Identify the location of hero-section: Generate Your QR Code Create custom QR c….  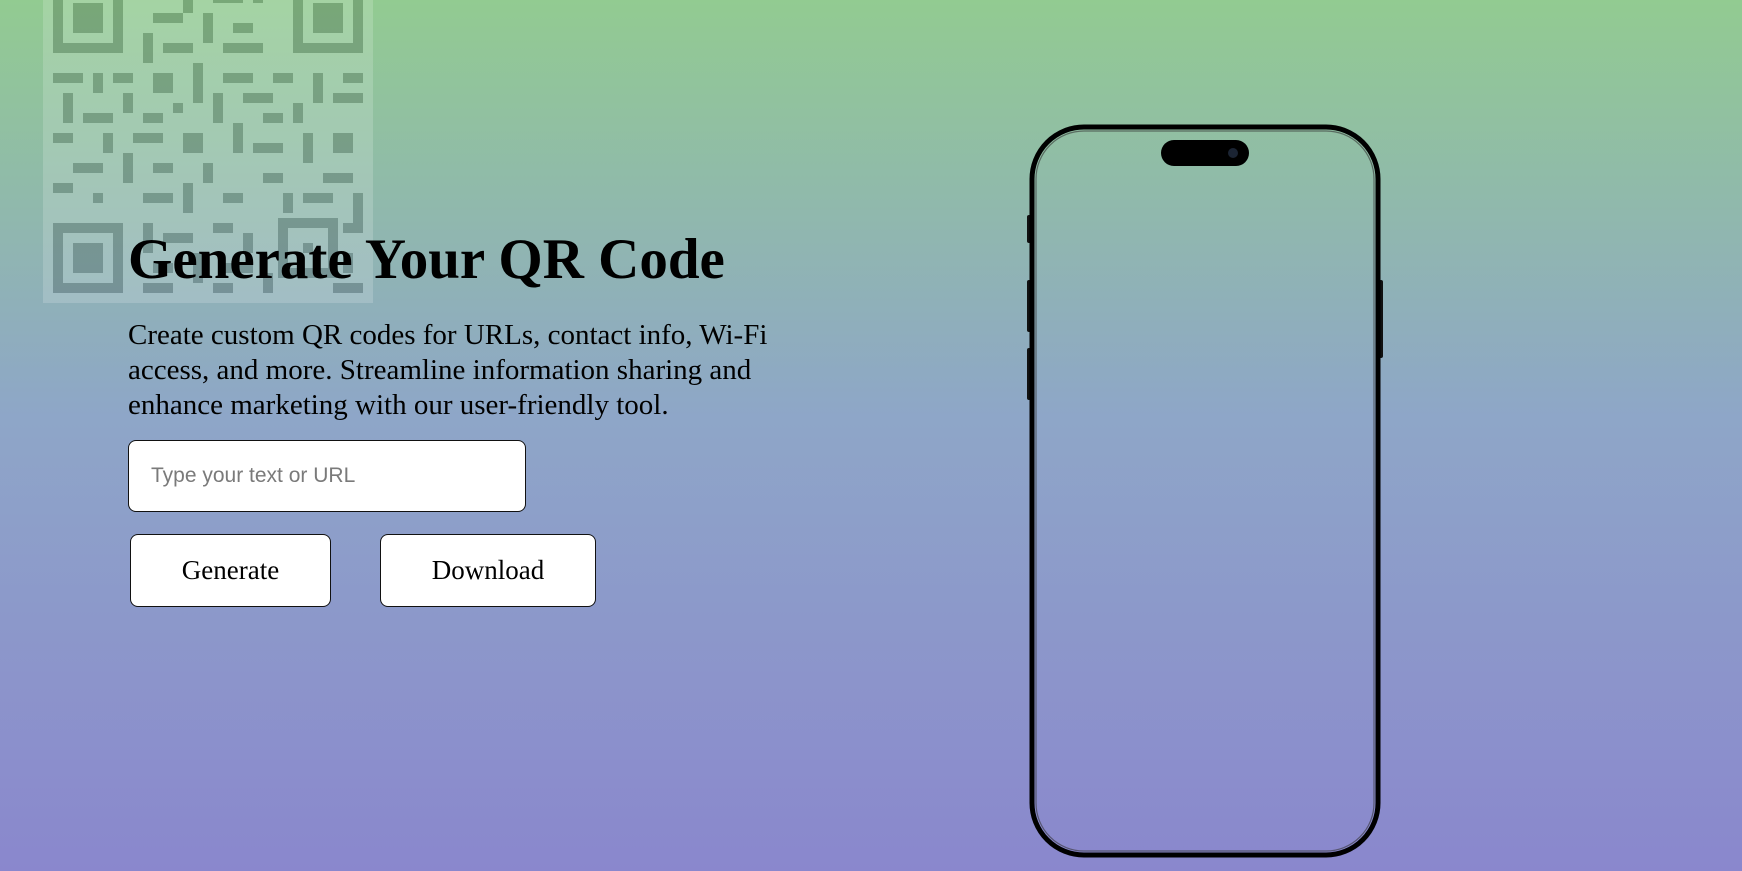
(463, 324).